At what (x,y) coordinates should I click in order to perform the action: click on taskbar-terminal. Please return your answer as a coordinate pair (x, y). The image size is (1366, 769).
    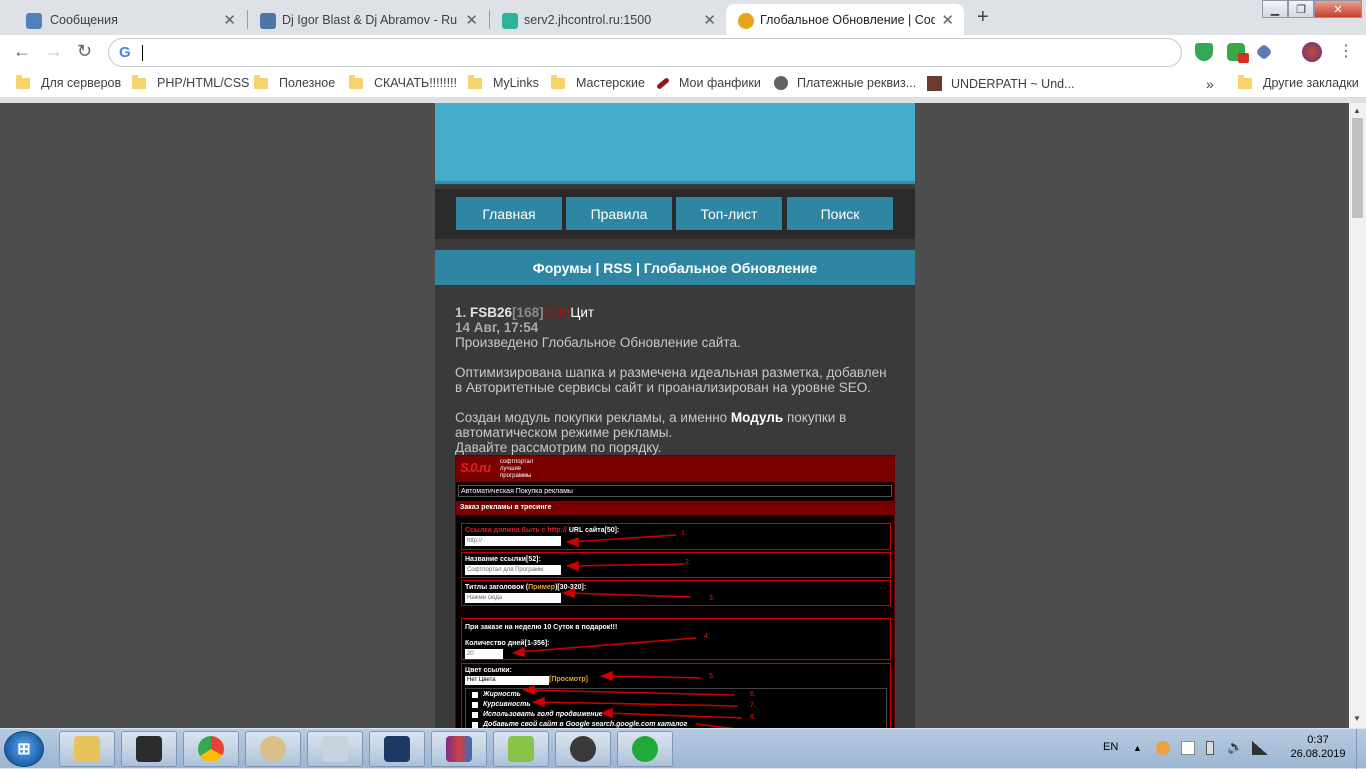
    Looking at the image, I should click on (149, 749).